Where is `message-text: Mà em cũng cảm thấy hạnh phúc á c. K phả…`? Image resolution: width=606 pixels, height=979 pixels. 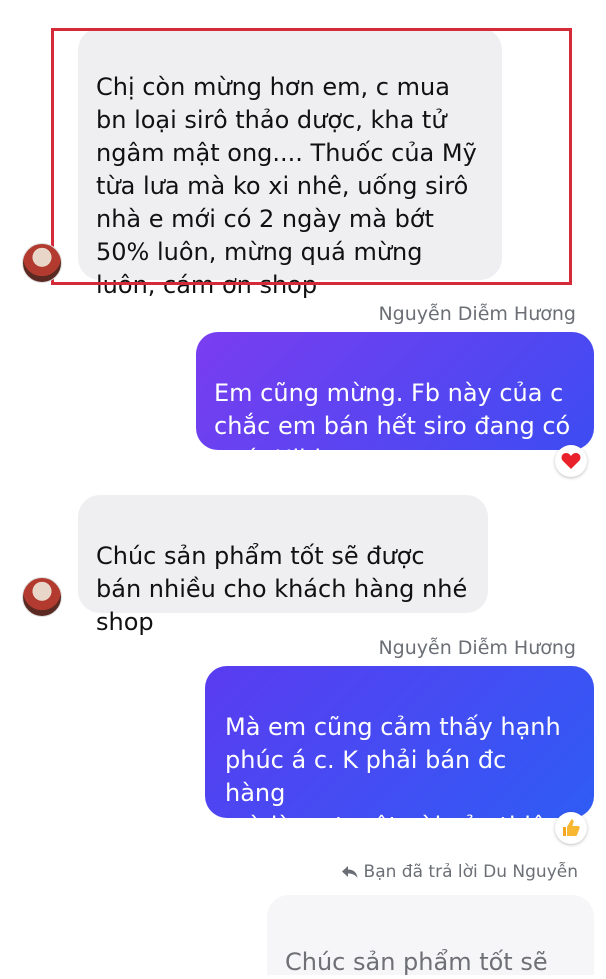 message-text: Mà em cũng cảm thấy hạnh phúc á c. K phả… is located at coordinates (393, 793).